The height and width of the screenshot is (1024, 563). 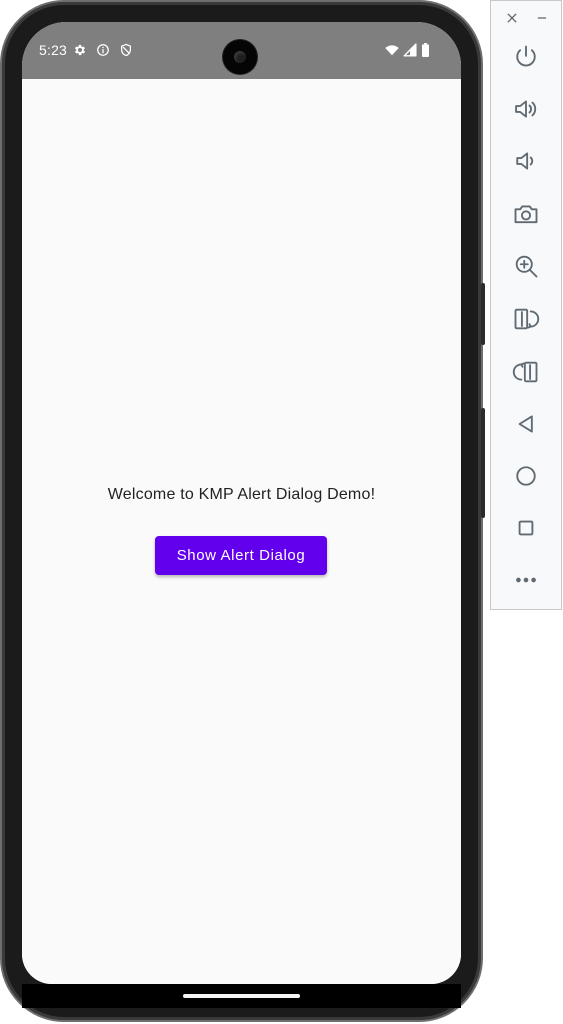 What do you see at coordinates (483, 314) in the screenshot?
I see `phone-side-button-power` at bounding box center [483, 314].